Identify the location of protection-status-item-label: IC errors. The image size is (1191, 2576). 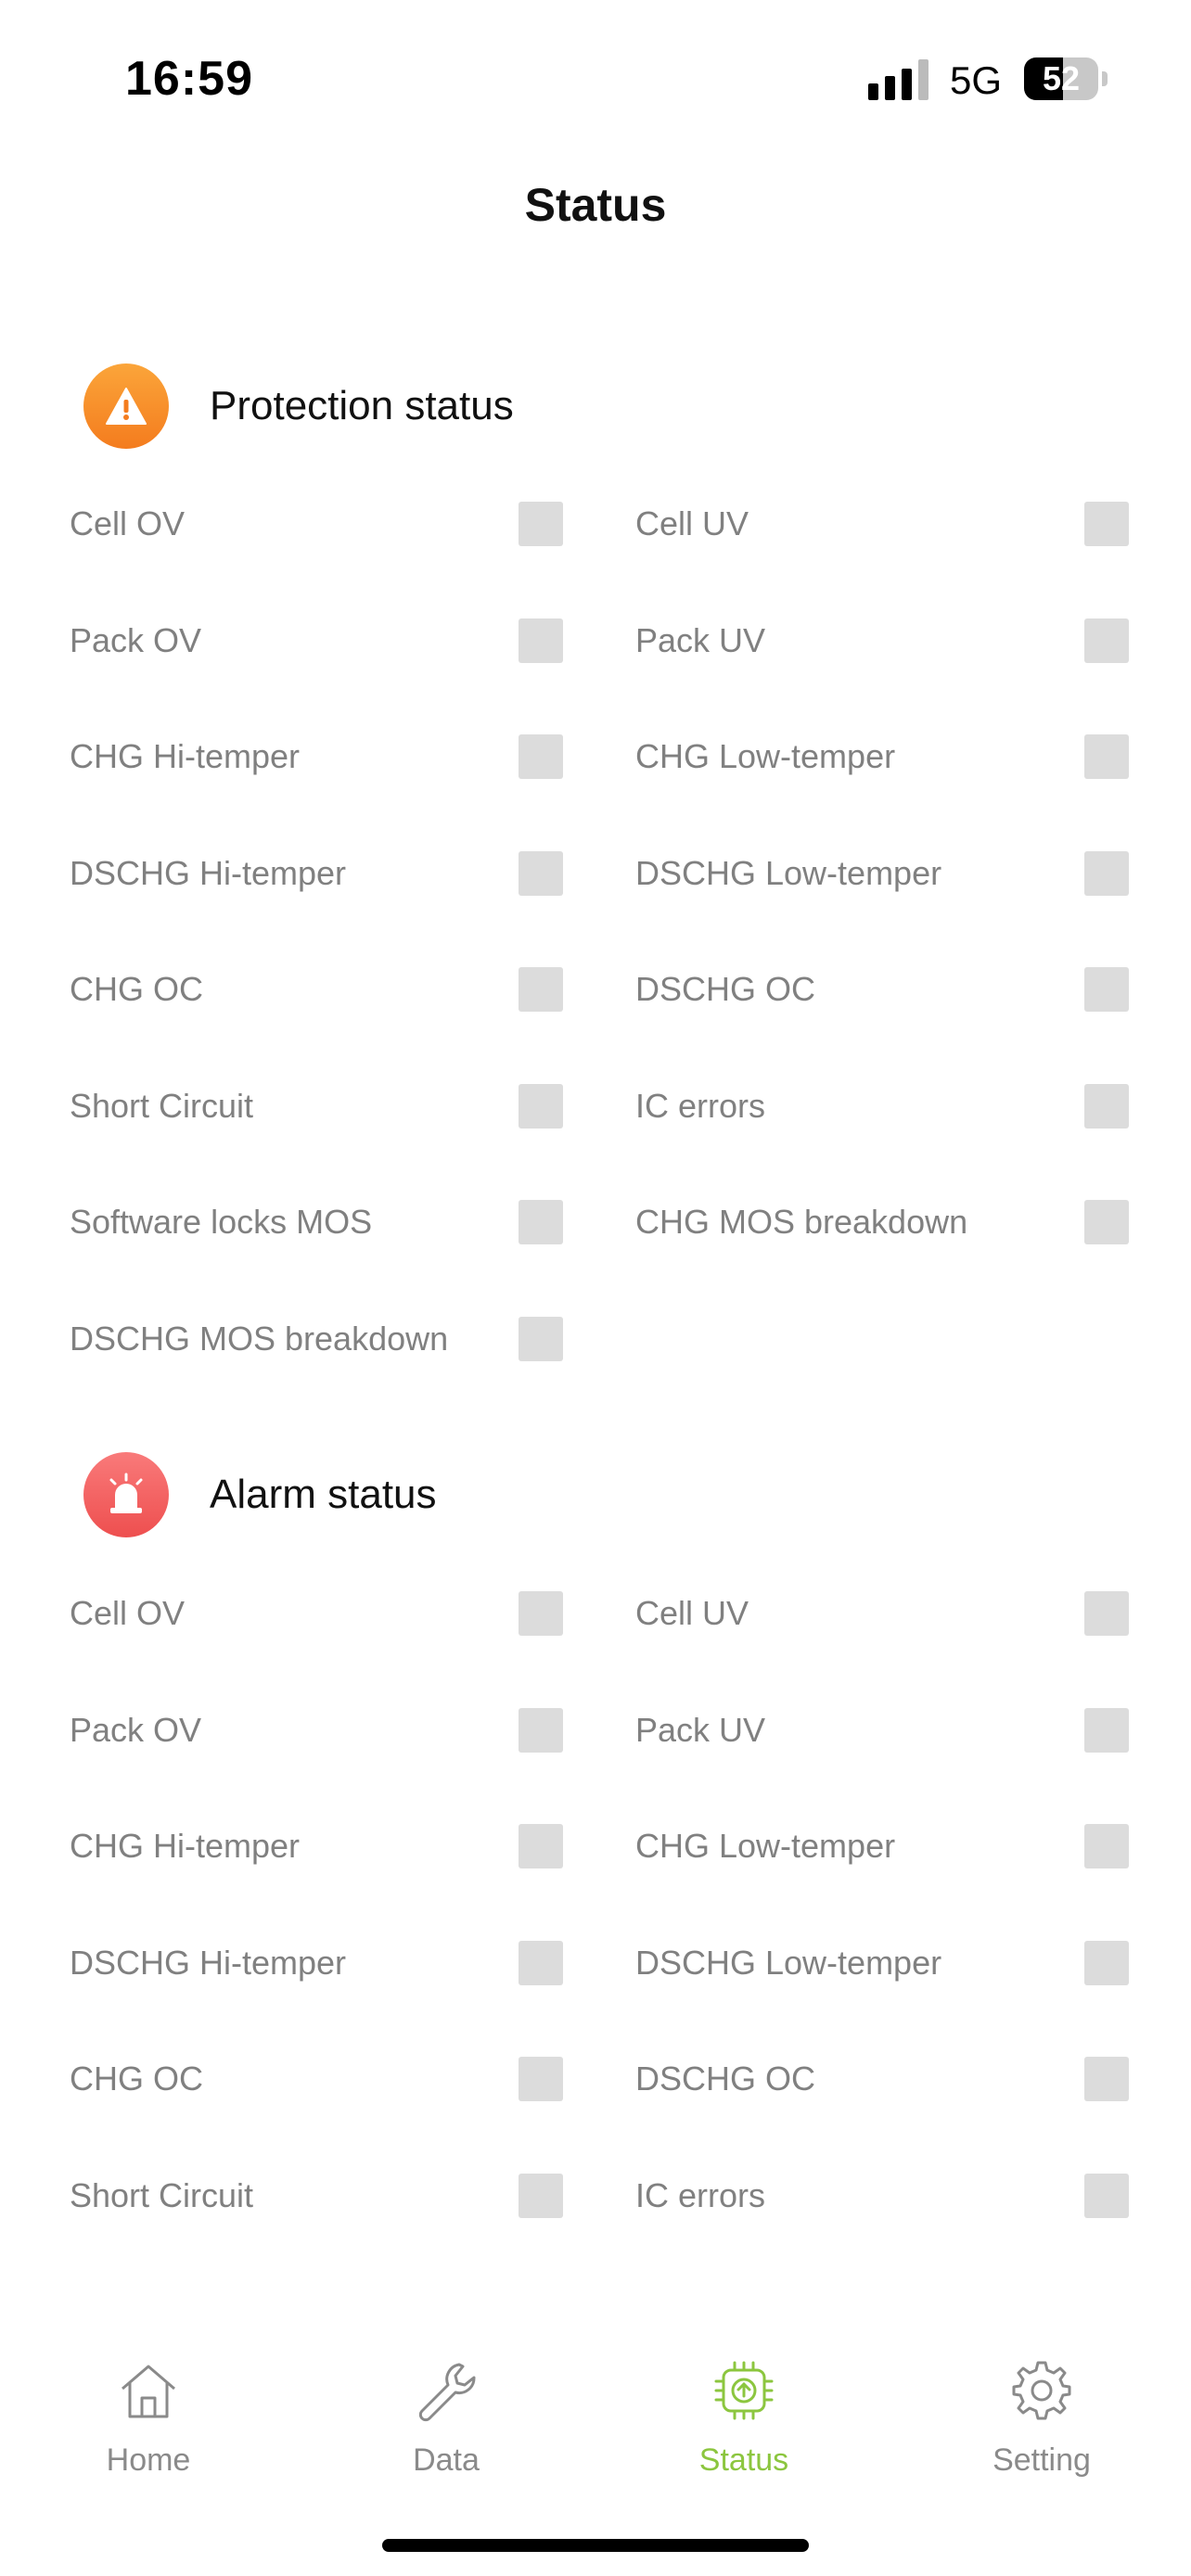
(701, 1105).